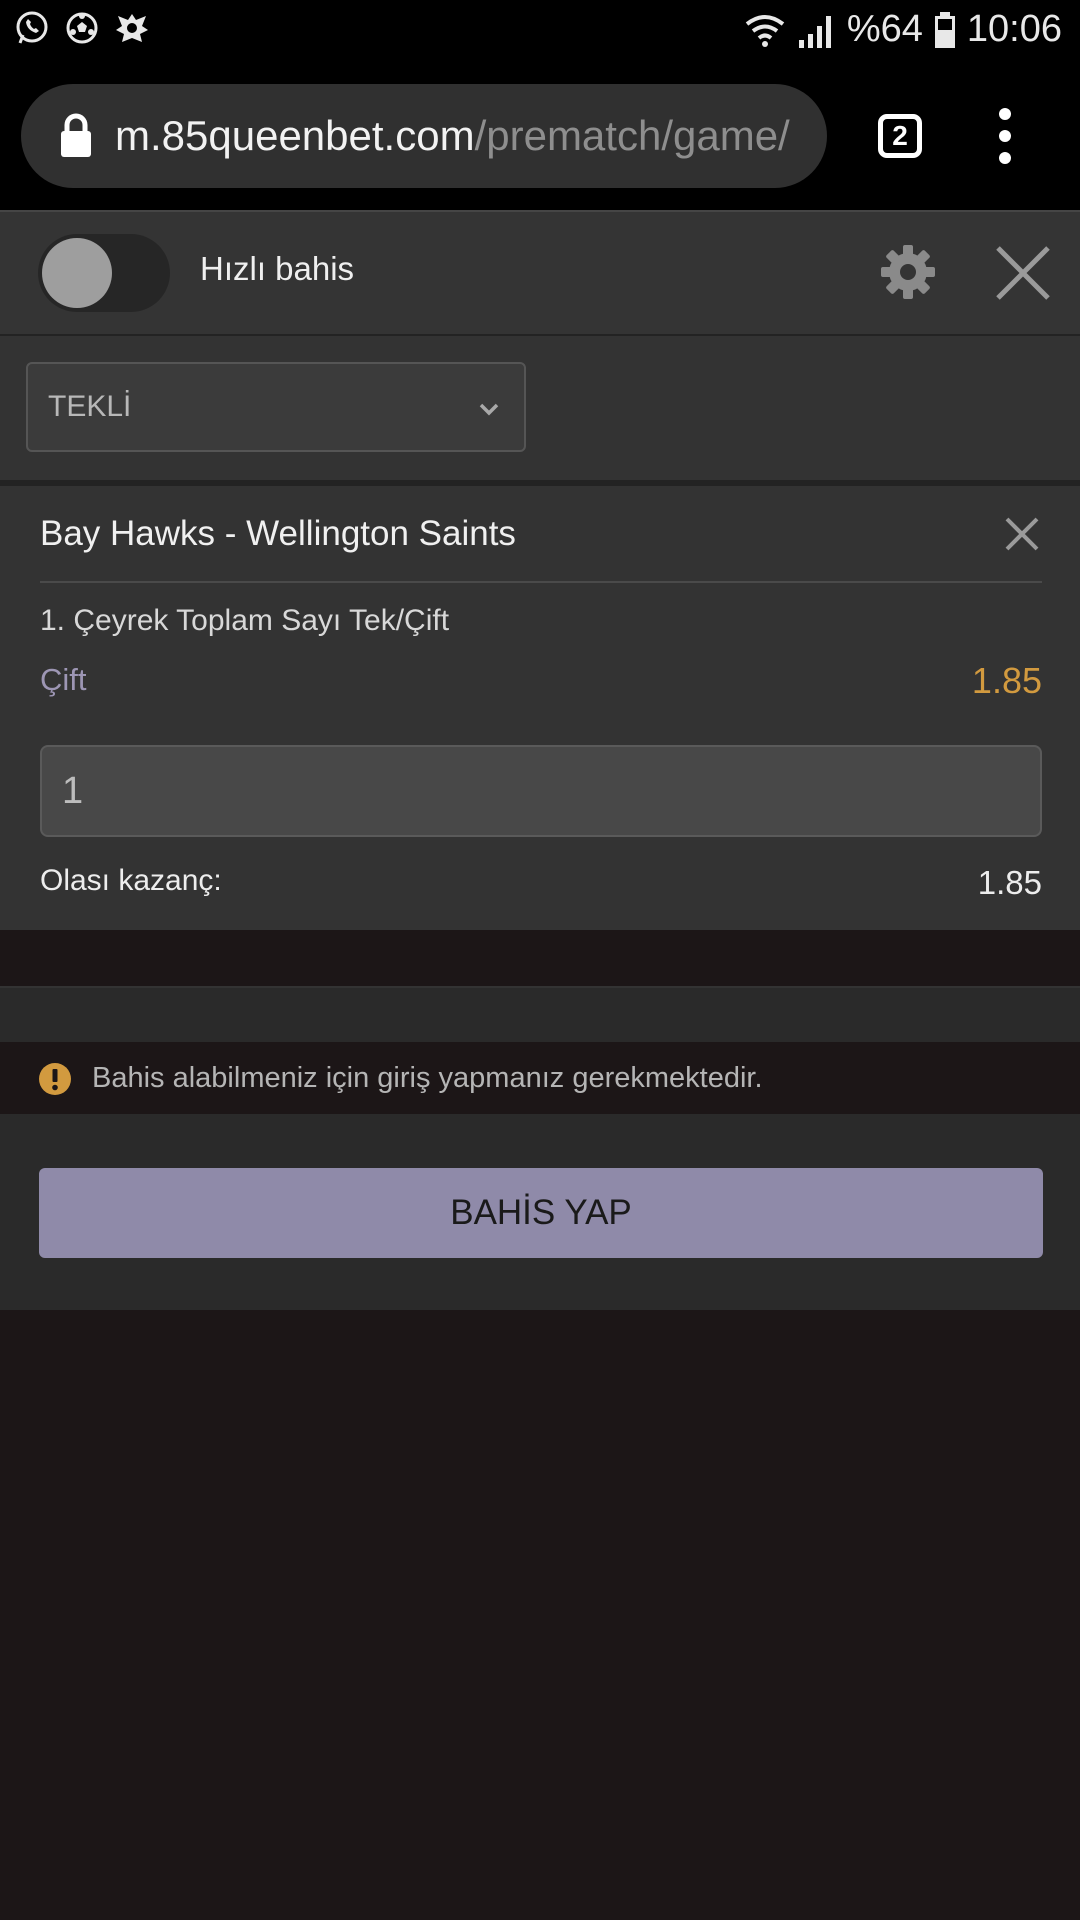  I want to click on battery-icon, so click(944, 29).